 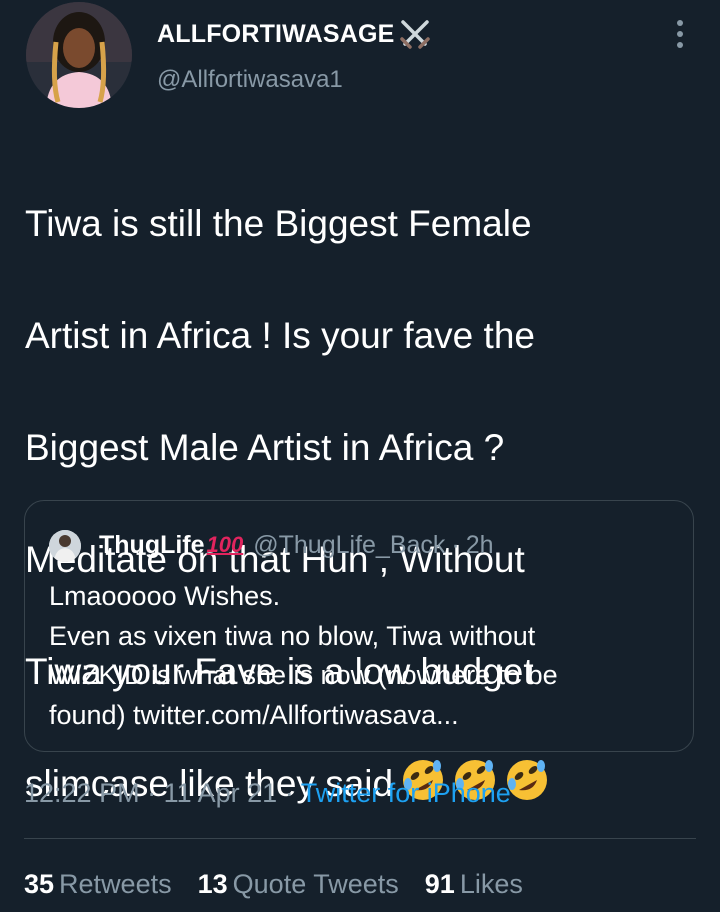 What do you see at coordinates (39, 884) in the screenshot?
I see `retweets-count: 35` at bounding box center [39, 884].